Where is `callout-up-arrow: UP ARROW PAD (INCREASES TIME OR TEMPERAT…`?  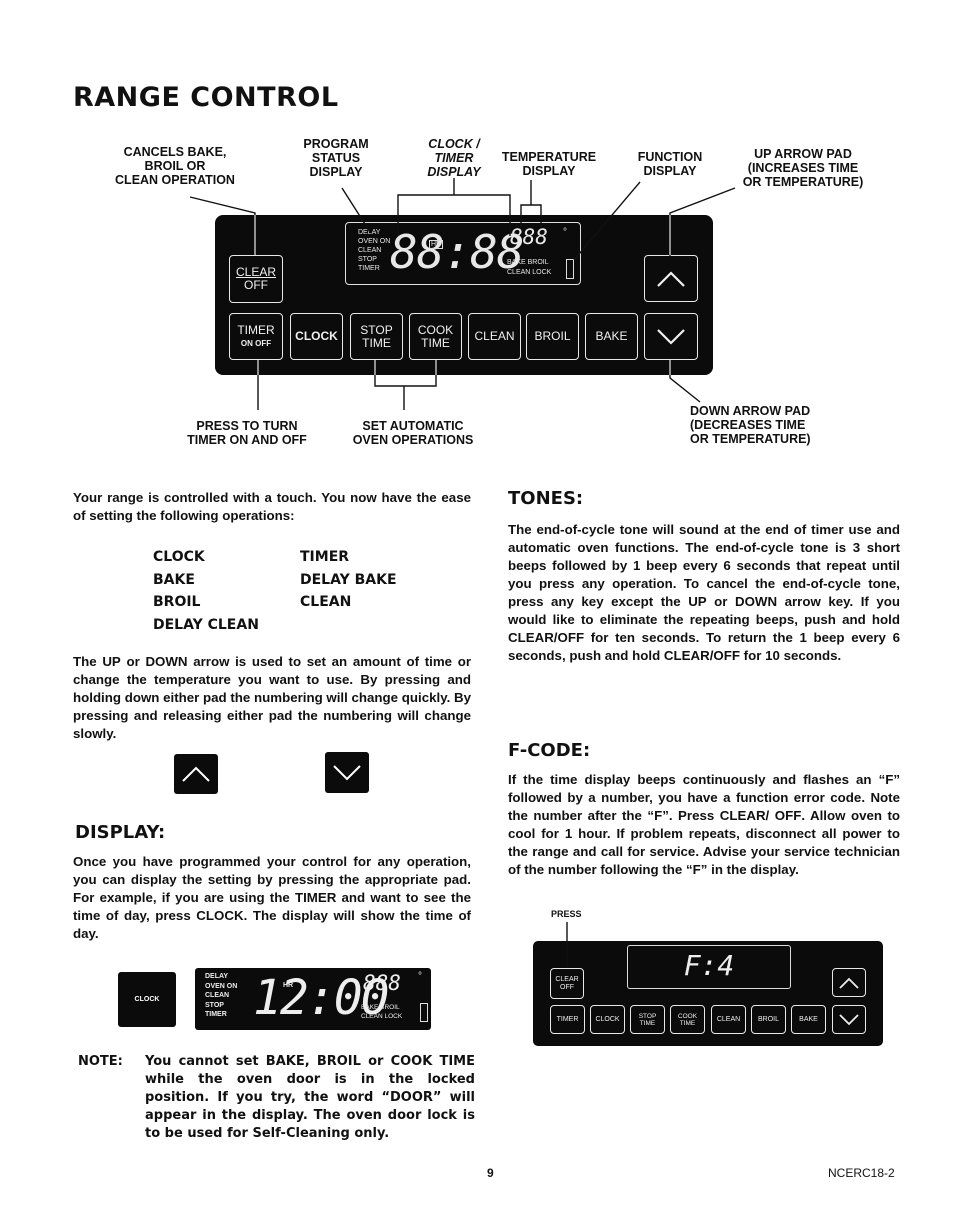
callout-up-arrow: UP ARROW PAD (INCREASES TIME OR TEMPERAT… is located at coordinates (803, 168).